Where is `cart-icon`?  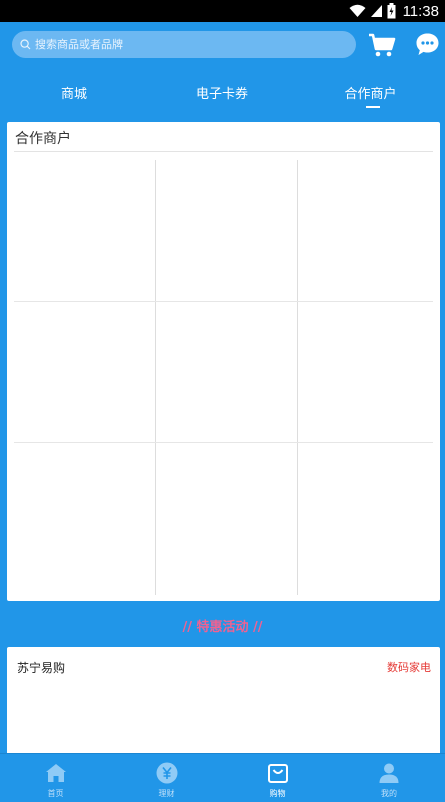
cart-icon is located at coordinates (382, 45).